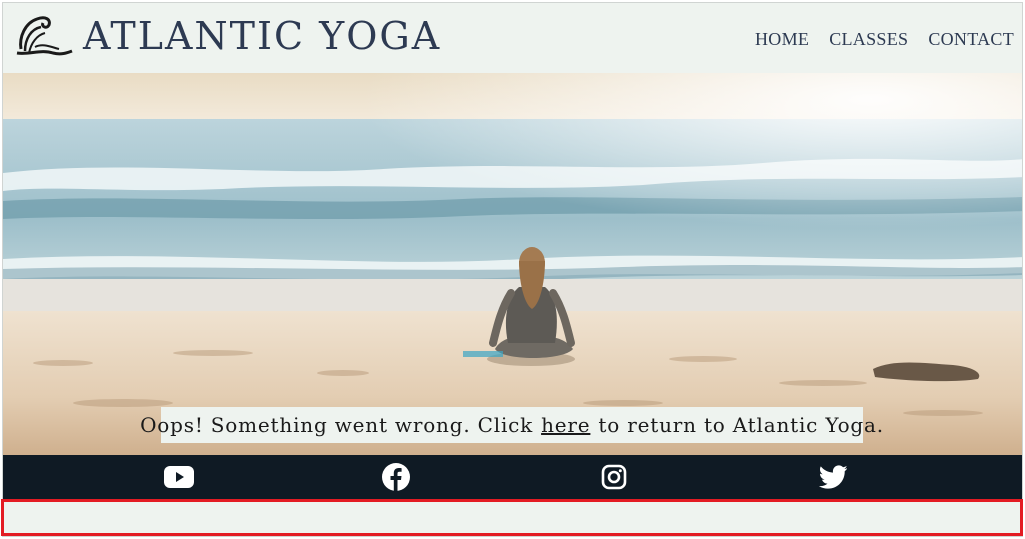  What do you see at coordinates (512, 517) in the screenshot?
I see `highlight-box` at bounding box center [512, 517].